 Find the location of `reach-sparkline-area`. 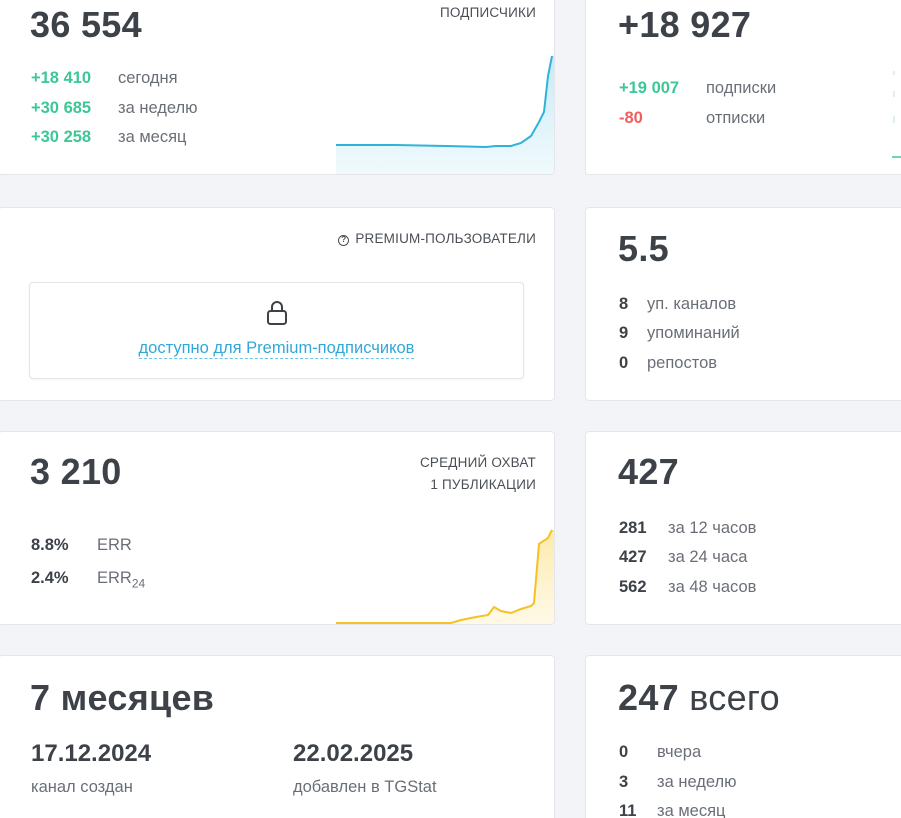

reach-sparkline-area is located at coordinates (445, 577).